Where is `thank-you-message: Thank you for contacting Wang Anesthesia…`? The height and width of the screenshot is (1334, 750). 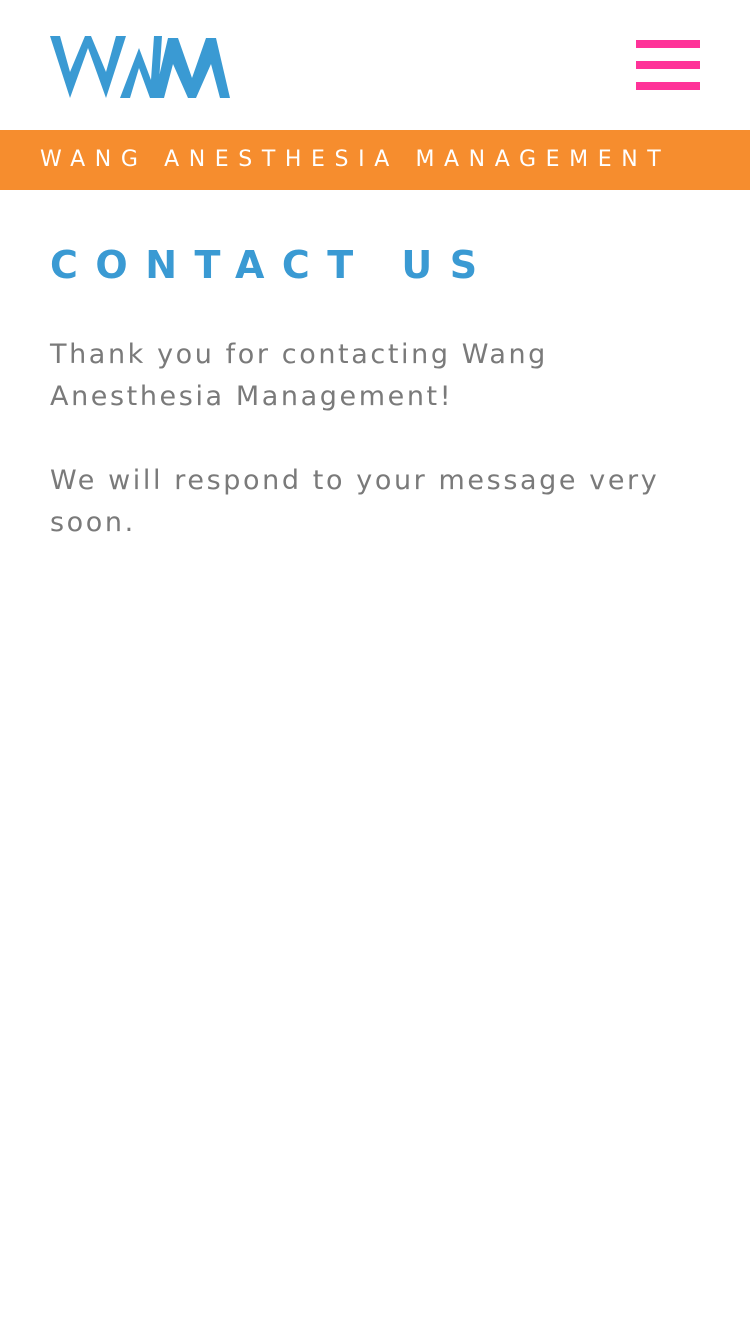 thank-you-message: Thank you for contacting Wang Anesthesia… is located at coordinates (299, 375).